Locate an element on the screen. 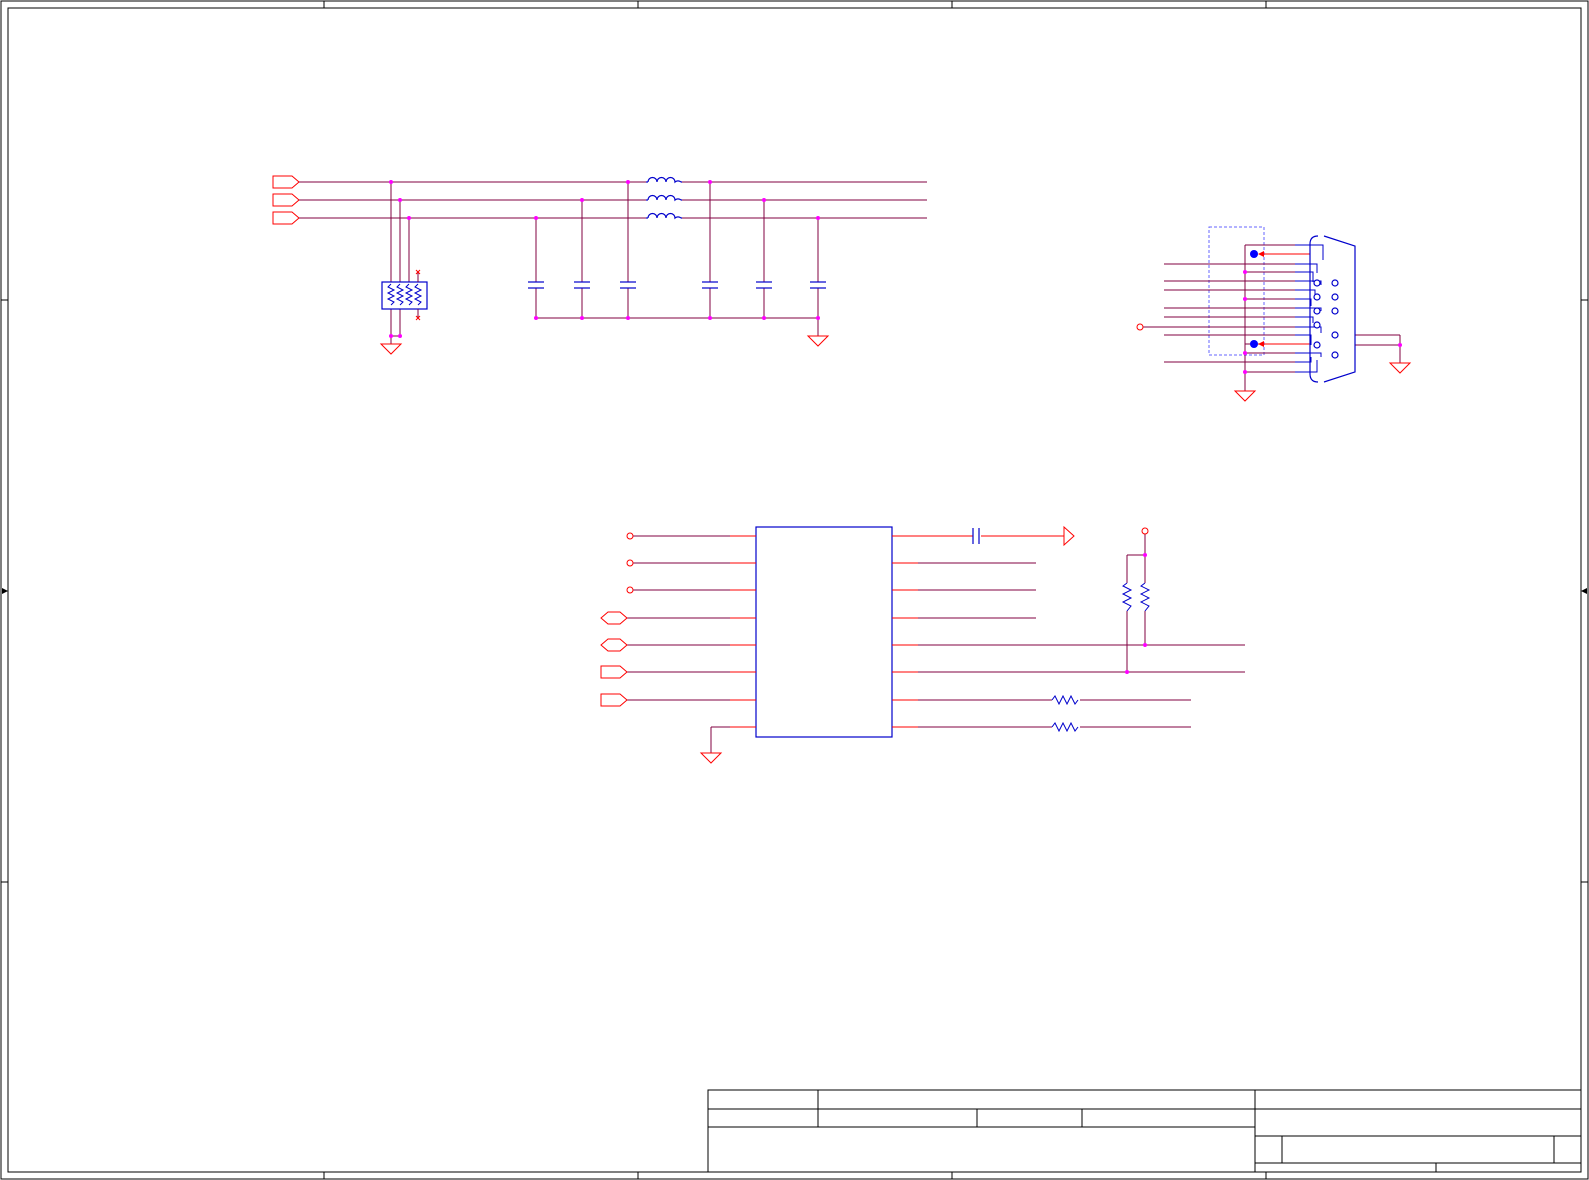 The height and width of the screenshot is (1180, 1589). left-center-arrow-icon is located at coordinates (5, 591).